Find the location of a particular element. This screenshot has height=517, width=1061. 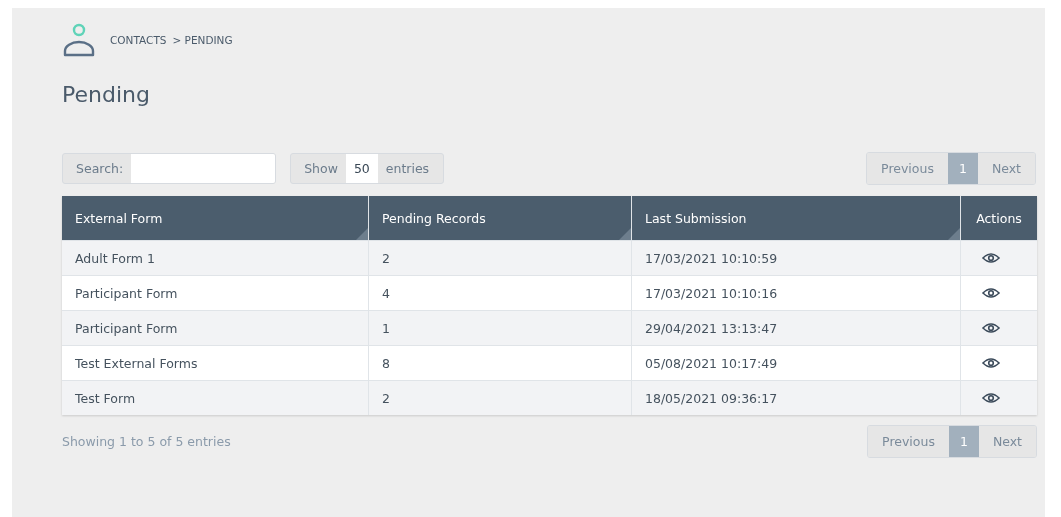

column-header: External Form is located at coordinates (215, 218).